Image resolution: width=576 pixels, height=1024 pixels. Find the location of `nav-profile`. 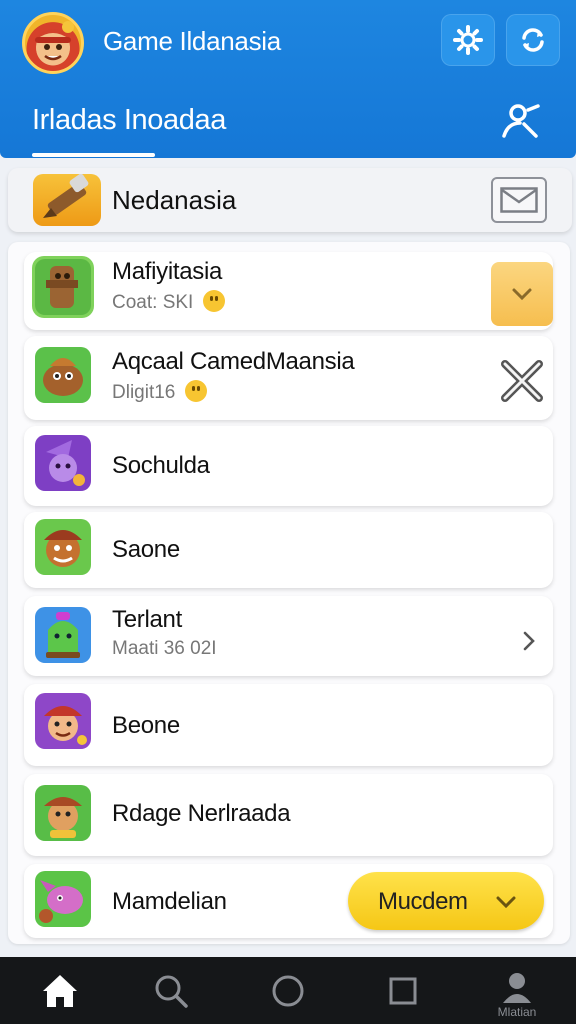

nav-profile is located at coordinates (517, 987).